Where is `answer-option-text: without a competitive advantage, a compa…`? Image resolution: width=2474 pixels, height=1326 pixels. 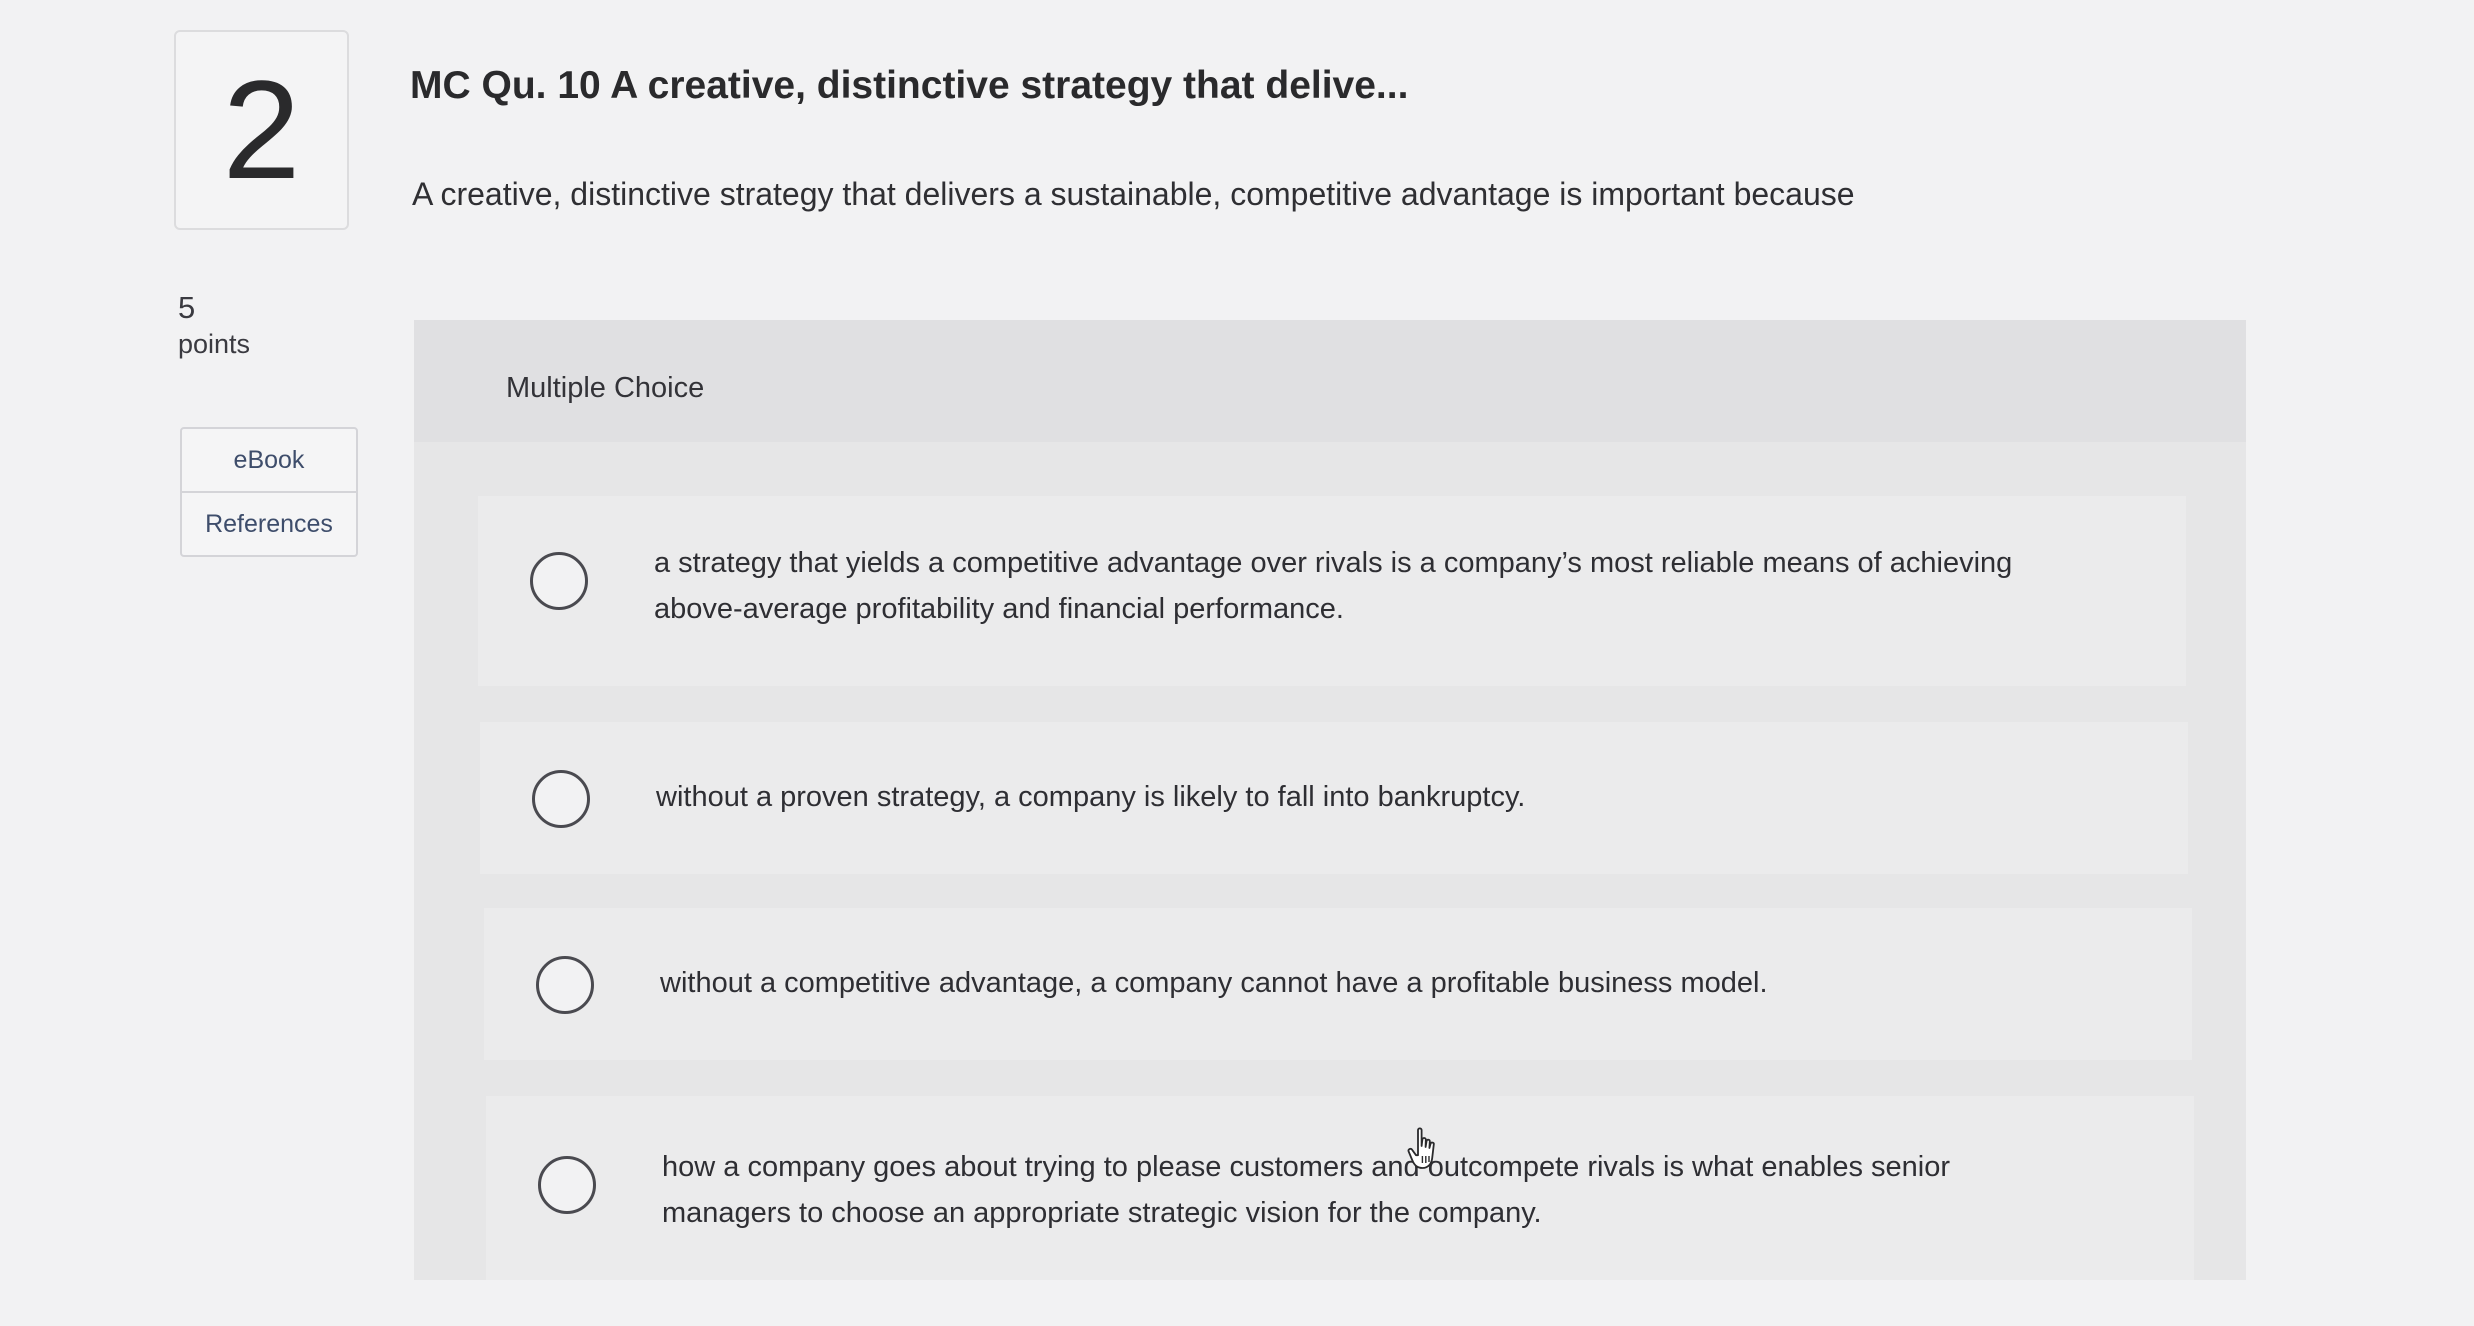 answer-option-text: without a competitive advantage, a compa… is located at coordinates (1214, 983).